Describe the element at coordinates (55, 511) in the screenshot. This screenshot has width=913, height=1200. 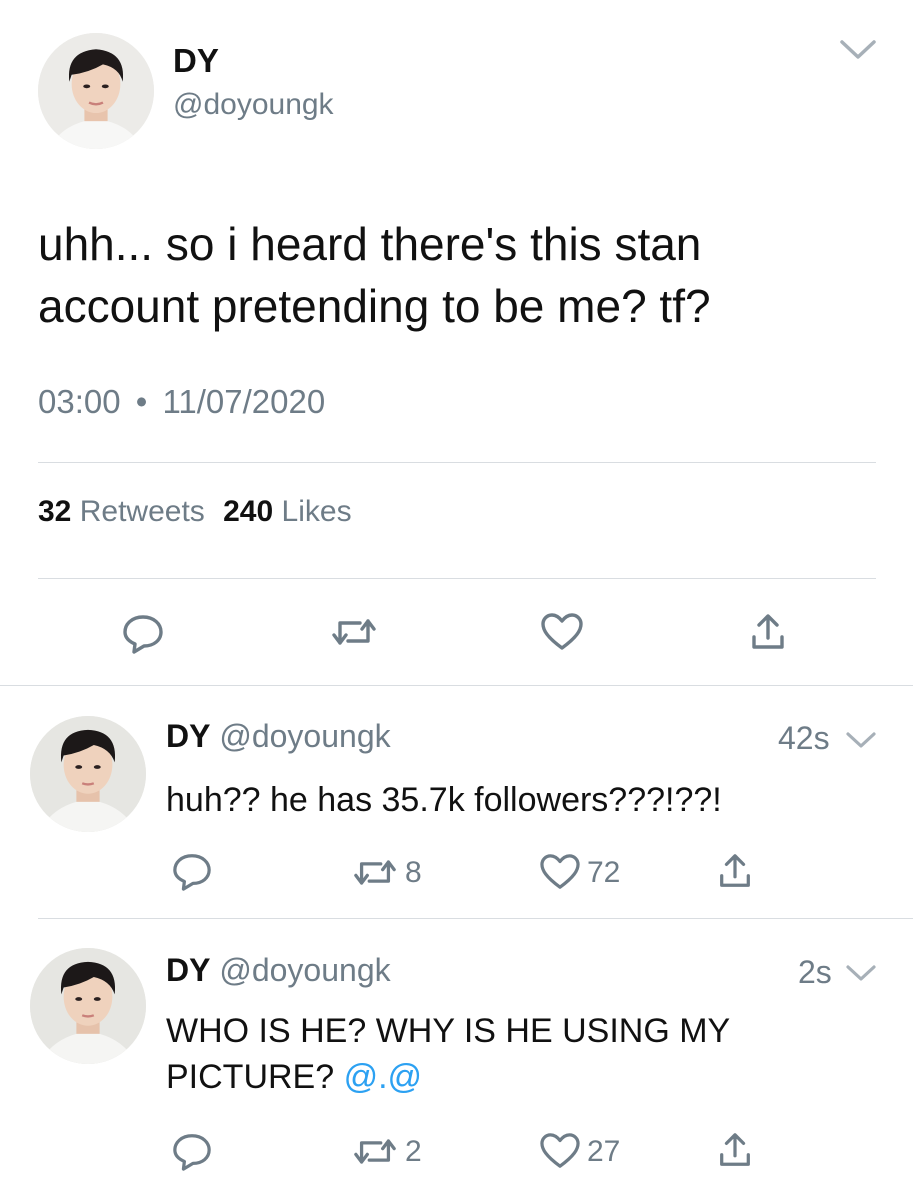
I see `retweets-count: 32` at that location.